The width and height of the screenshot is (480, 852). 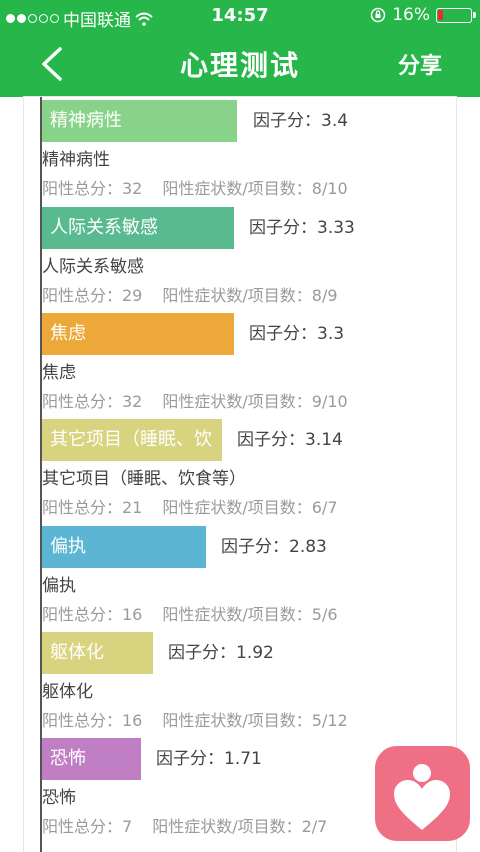 I want to click on factor-stats: 阳性总分：7 阳性症状数/项目数：2/7, so click(x=184, y=825).